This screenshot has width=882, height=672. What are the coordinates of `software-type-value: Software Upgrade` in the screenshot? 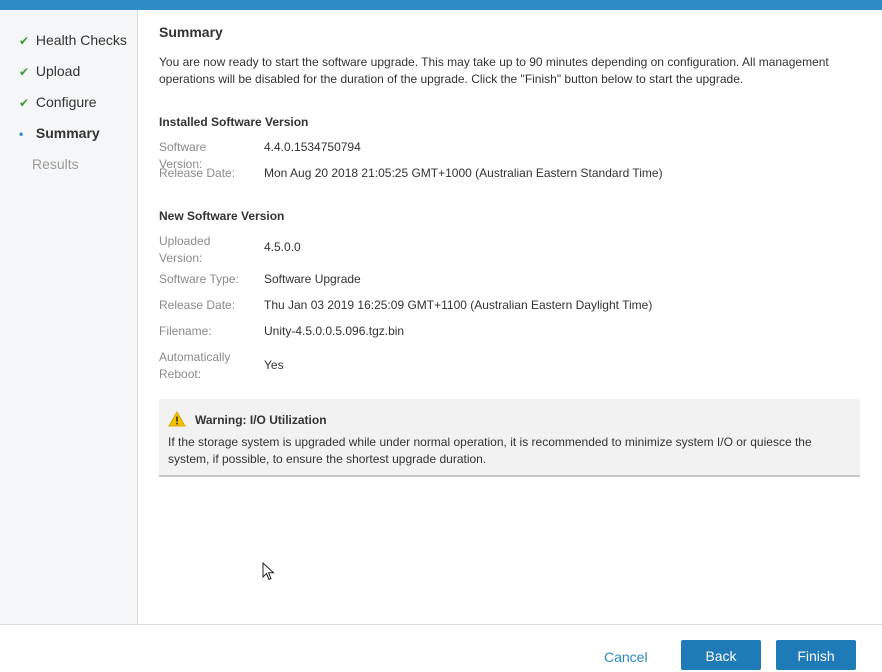 It's located at (312, 279).